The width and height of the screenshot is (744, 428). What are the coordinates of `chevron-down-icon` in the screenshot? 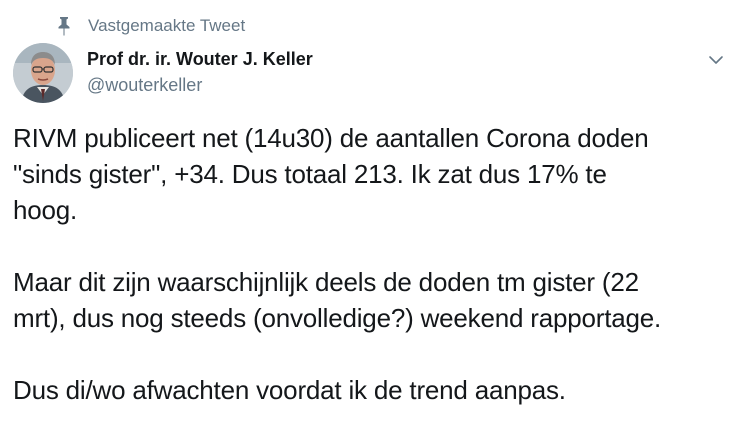 It's located at (716, 60).